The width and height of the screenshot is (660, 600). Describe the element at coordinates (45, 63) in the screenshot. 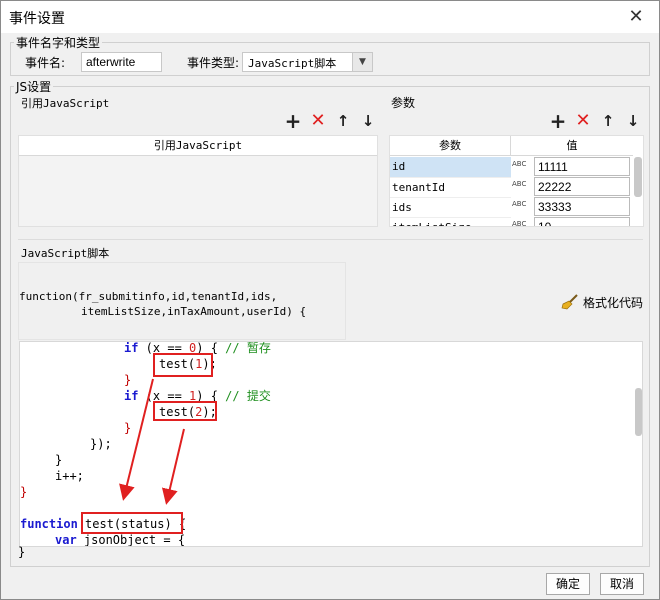

I see `event-name-label: 事件名:` at that location.